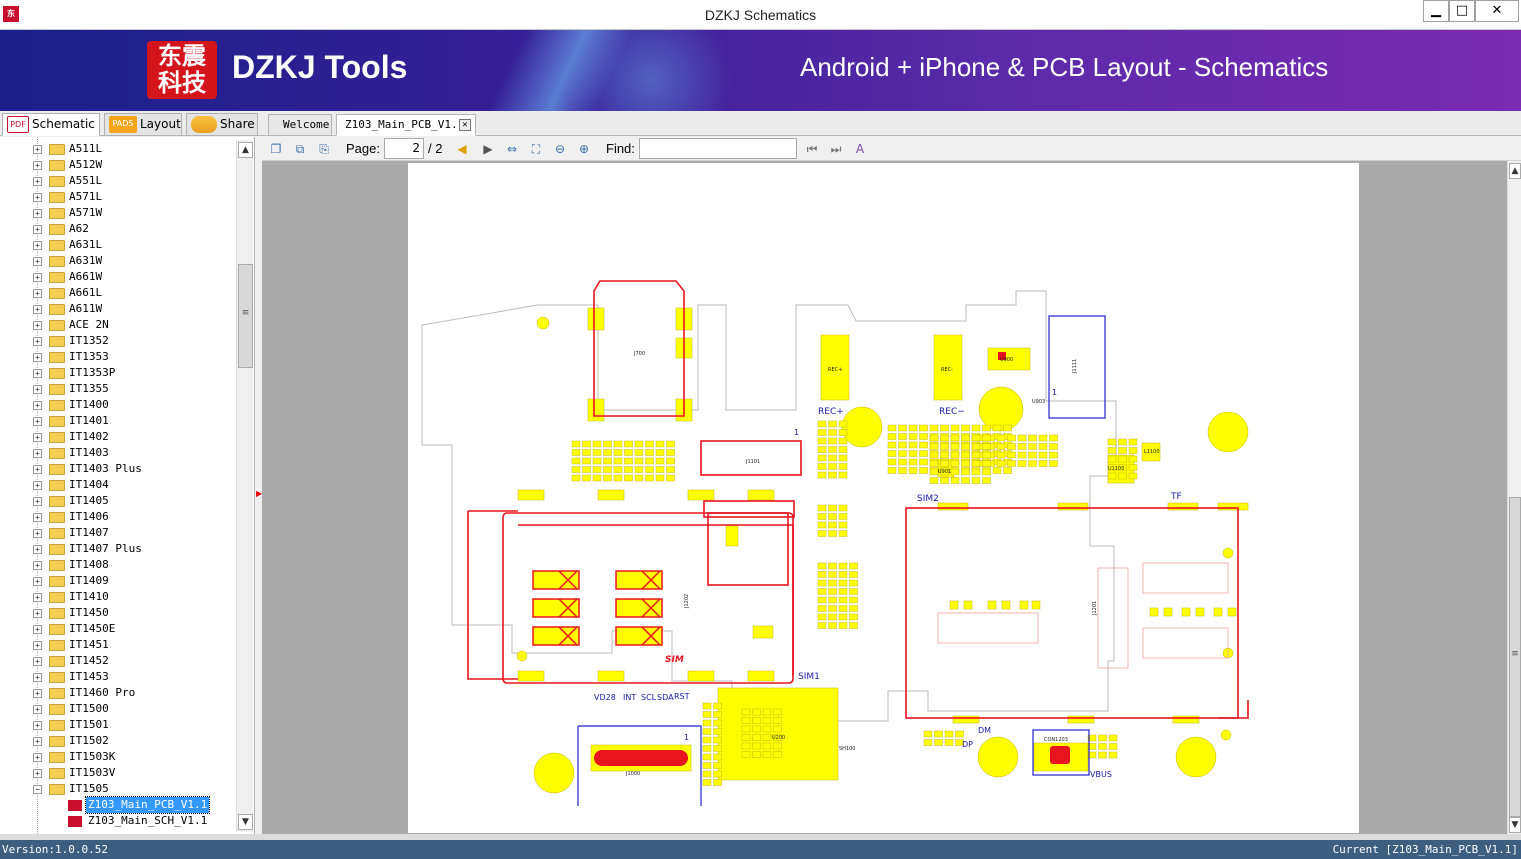 The width and height of the screenshot is (1521, 859). I want to click on tree-folder: + A571L, so click(118, 197).